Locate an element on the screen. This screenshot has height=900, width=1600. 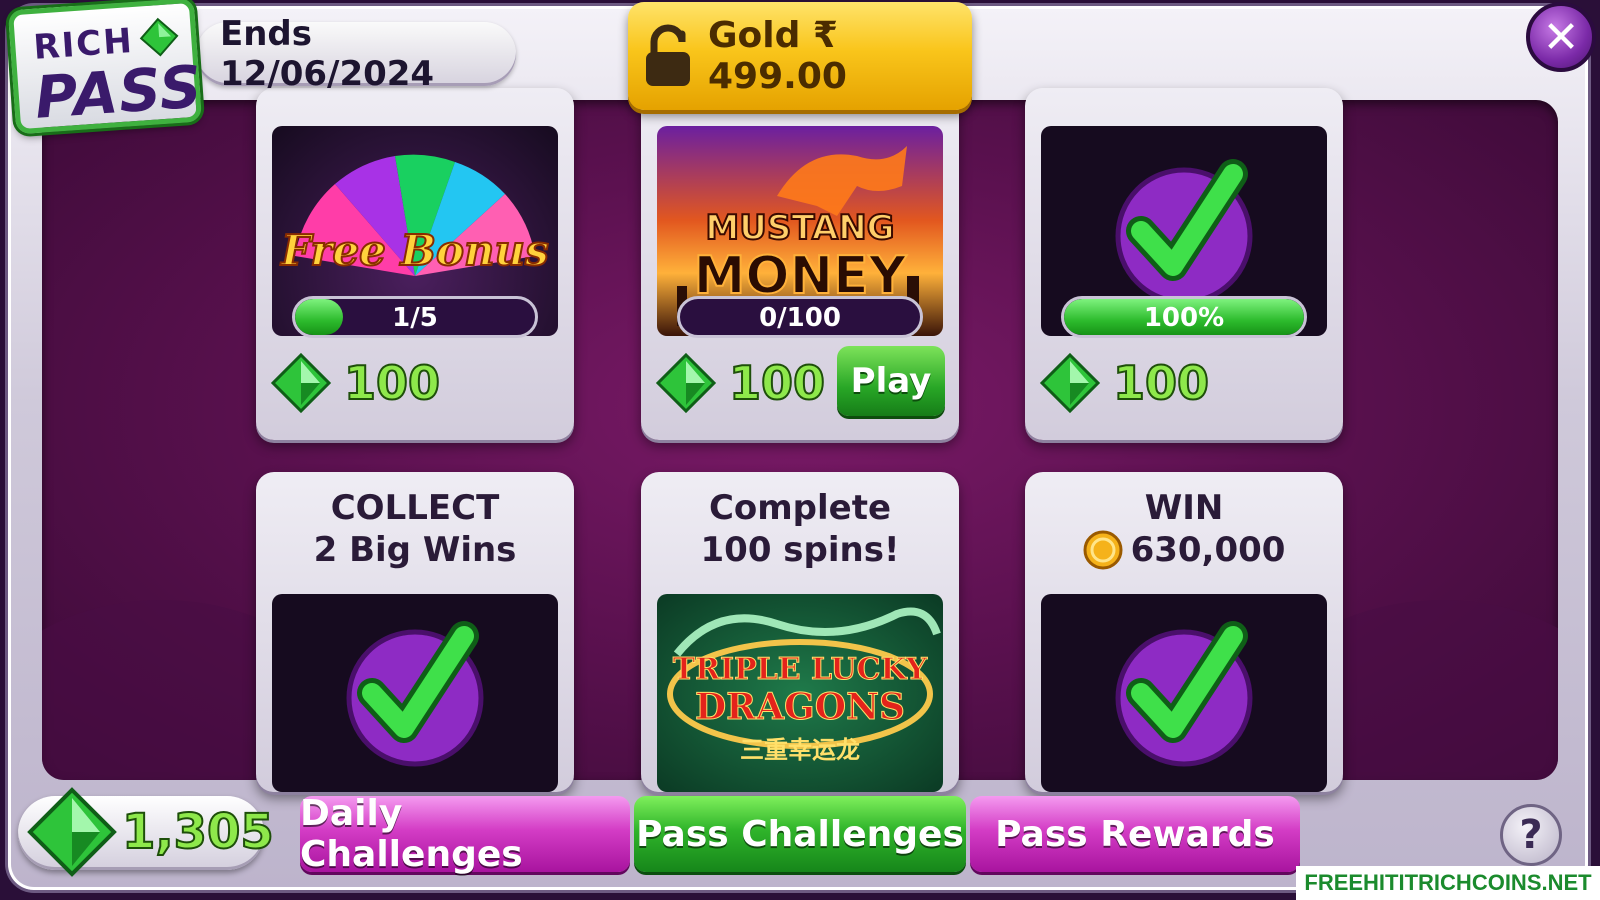
progress-label: 100% is located at coordinates (1184, 318).